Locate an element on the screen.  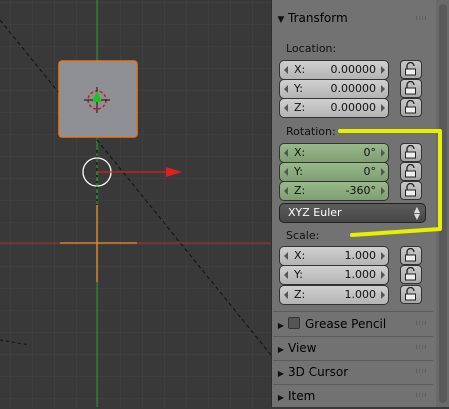
panel-scrollbar is located at coordinates (442, 203).